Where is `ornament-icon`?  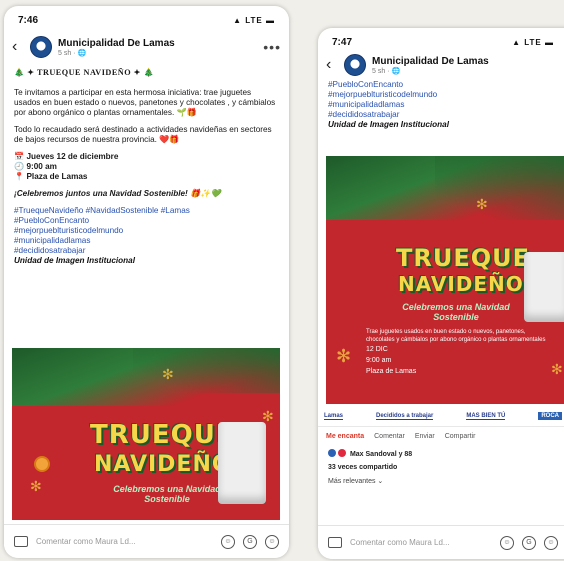 ornament-icon is located at coordinates (42, 464).